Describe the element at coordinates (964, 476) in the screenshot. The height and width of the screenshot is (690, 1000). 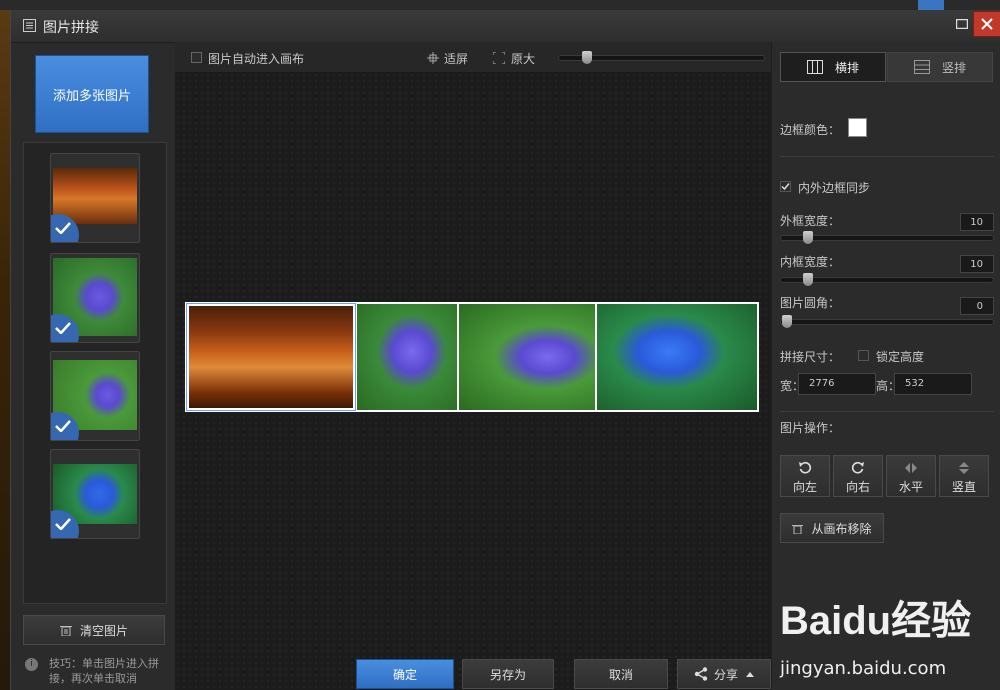
I see `flip-vertical-button: 竖直` at that location.